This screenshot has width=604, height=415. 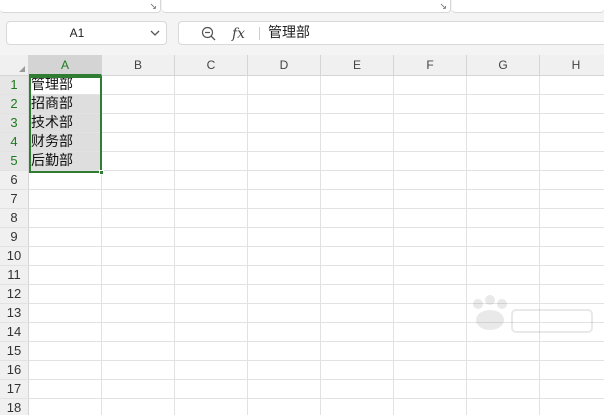 What do you see at coordinates (430, 407) in the screenshot?
I see `cell-f18` at bounding box center [430, 407].